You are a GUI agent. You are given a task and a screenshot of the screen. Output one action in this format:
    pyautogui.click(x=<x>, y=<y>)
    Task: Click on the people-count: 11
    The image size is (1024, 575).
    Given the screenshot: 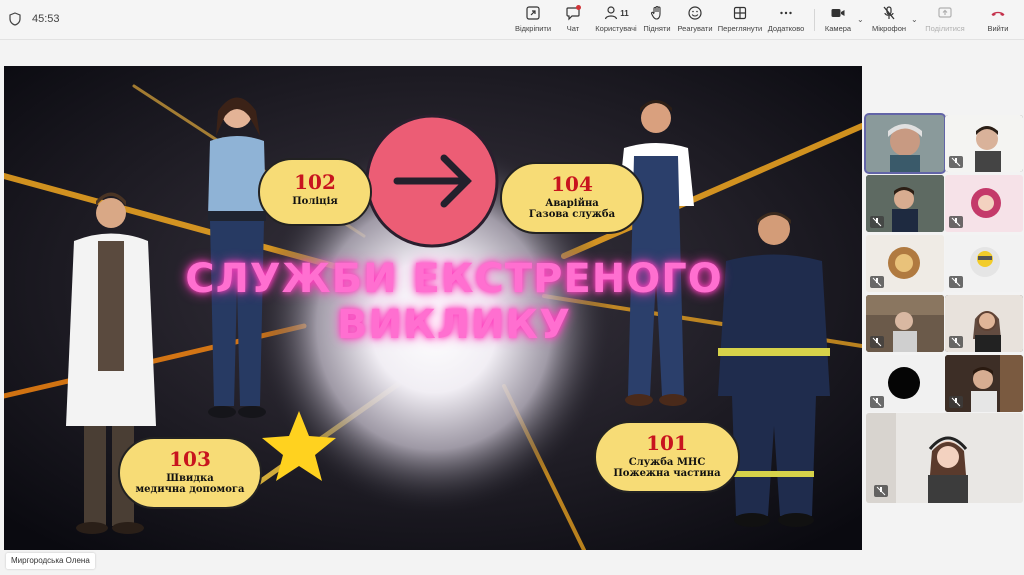 What is the action you would take?
    pyautogui.click(x=624, y=13)
    